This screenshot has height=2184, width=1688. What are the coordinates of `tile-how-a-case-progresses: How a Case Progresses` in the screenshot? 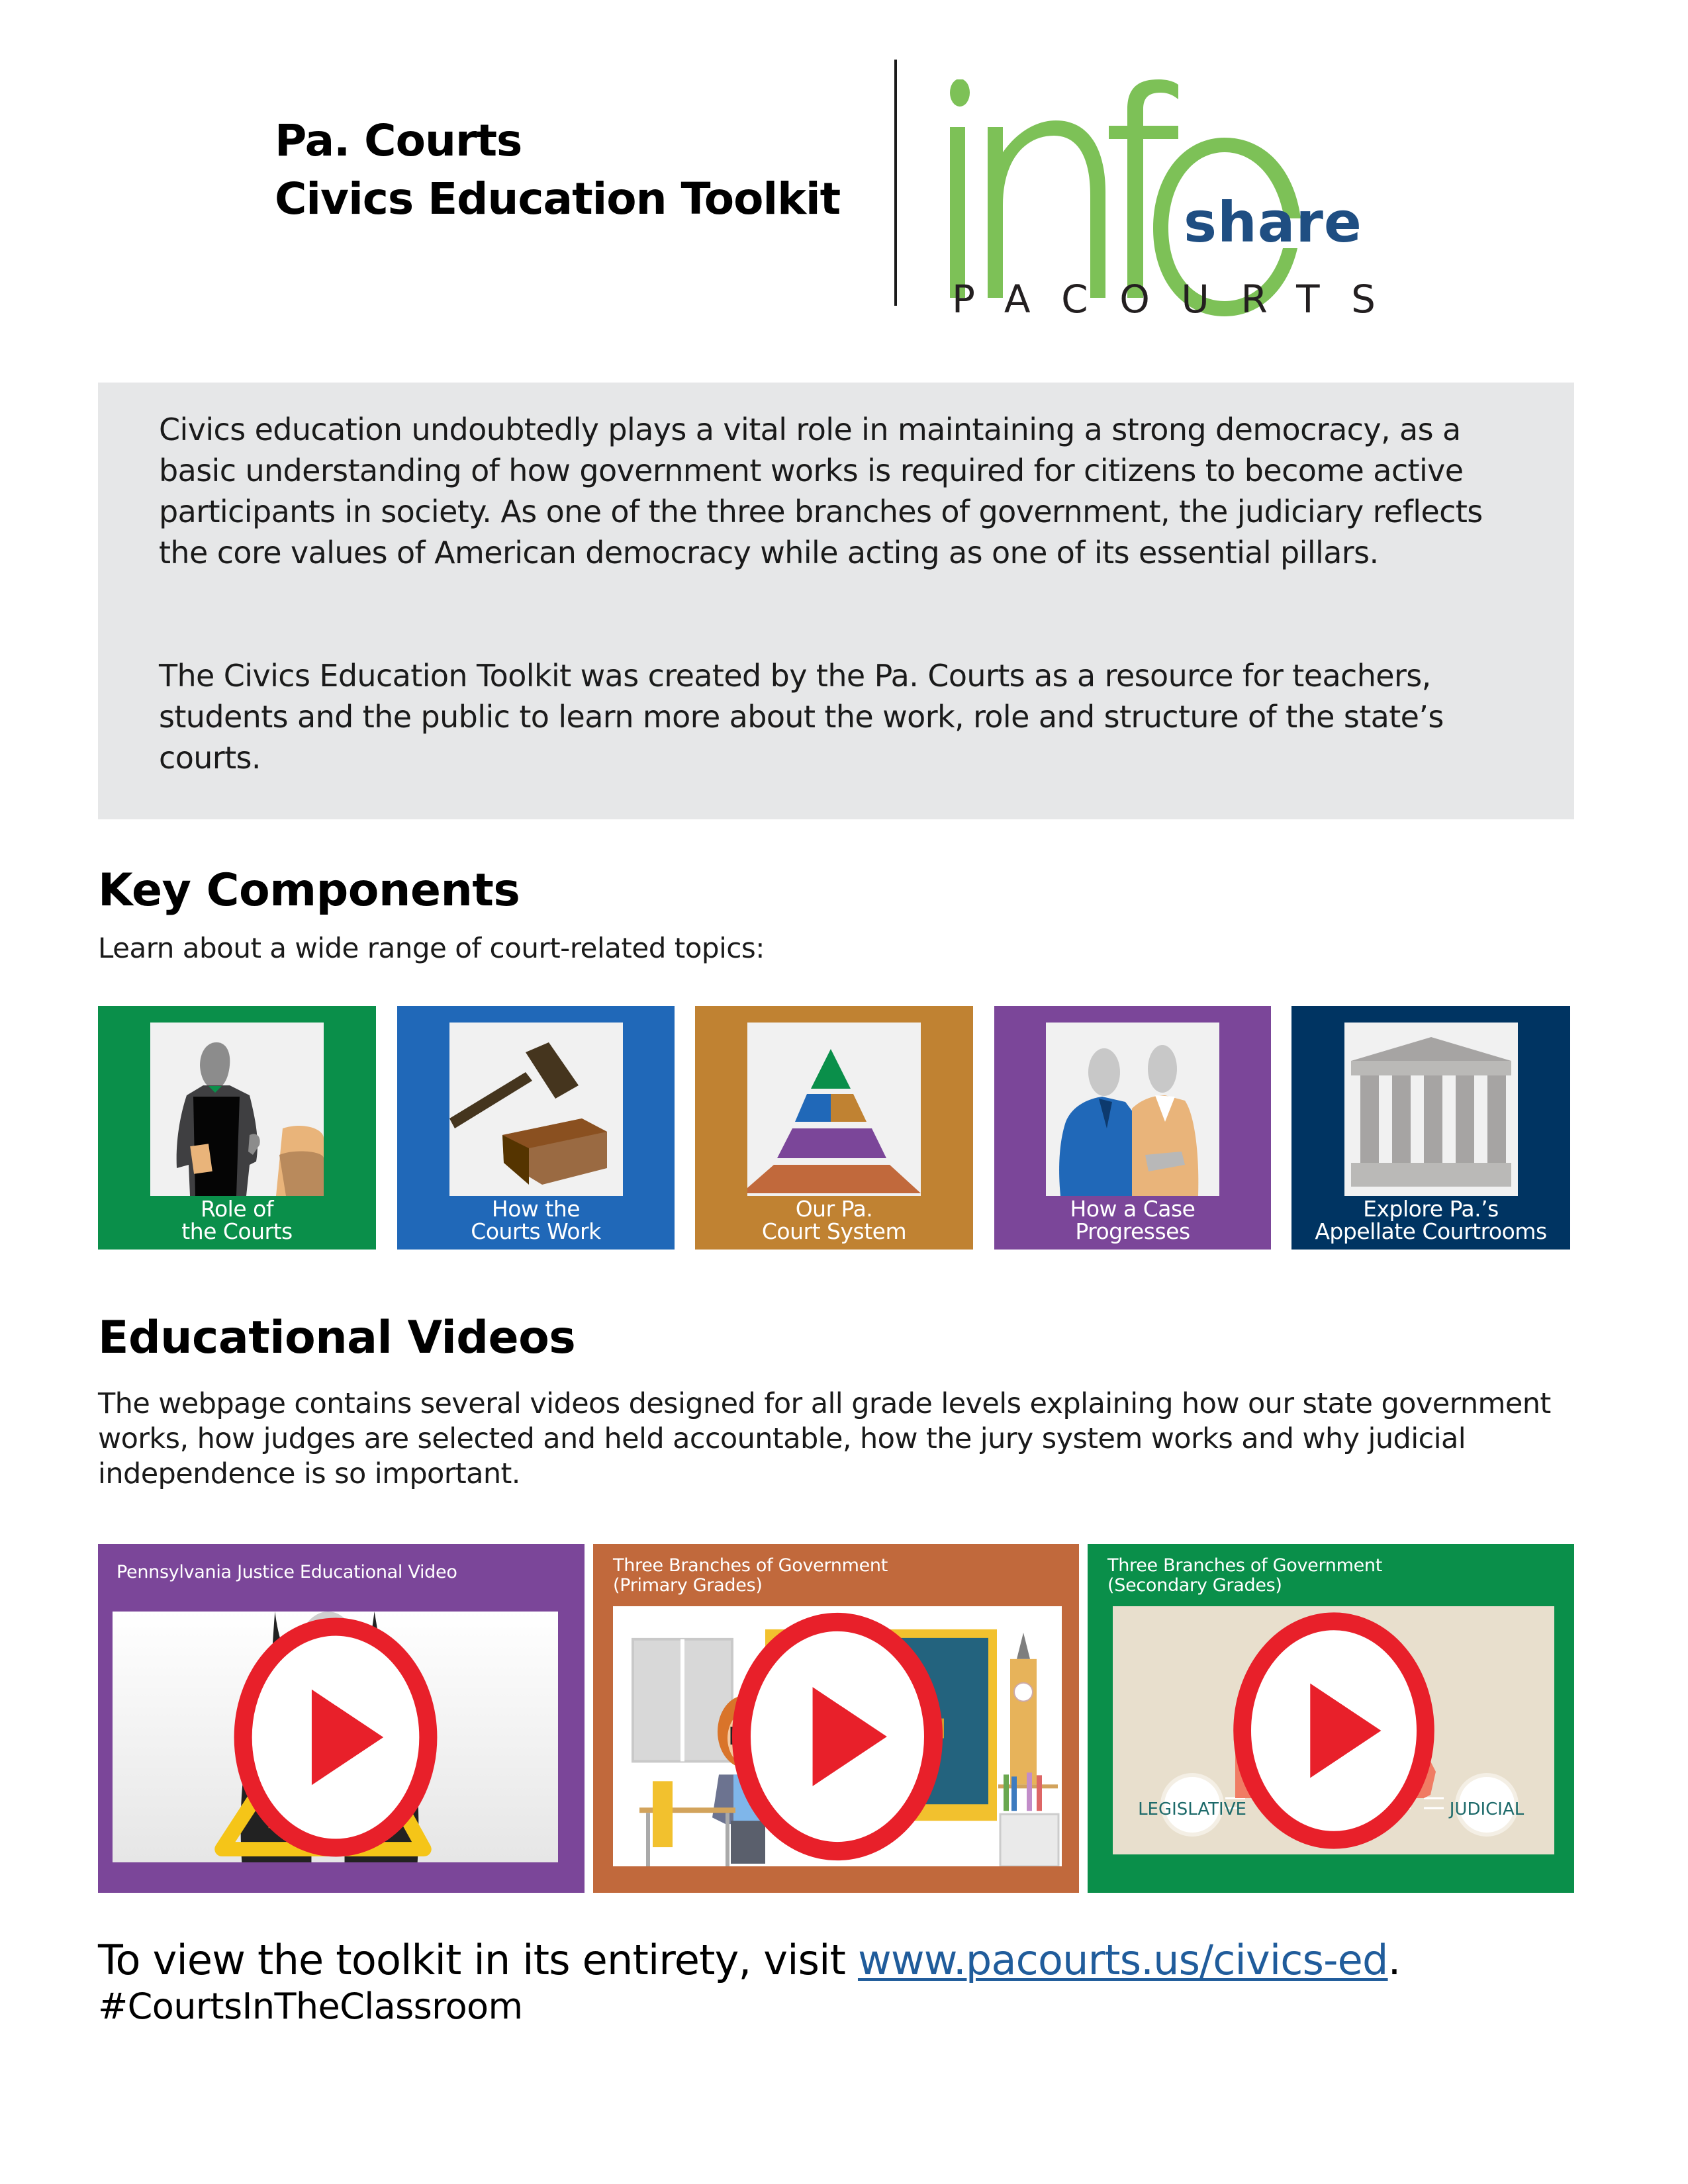 It's located at (1132, 1128).